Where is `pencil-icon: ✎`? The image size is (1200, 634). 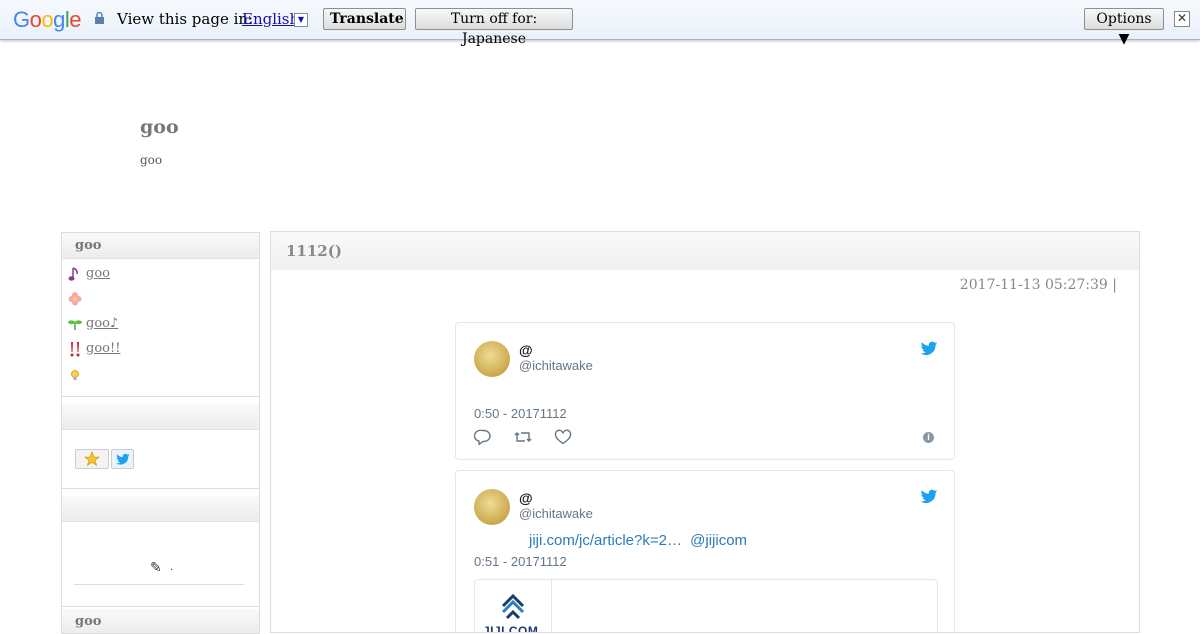
pencil-icon: ✎ is located at coordinates (156, 568).